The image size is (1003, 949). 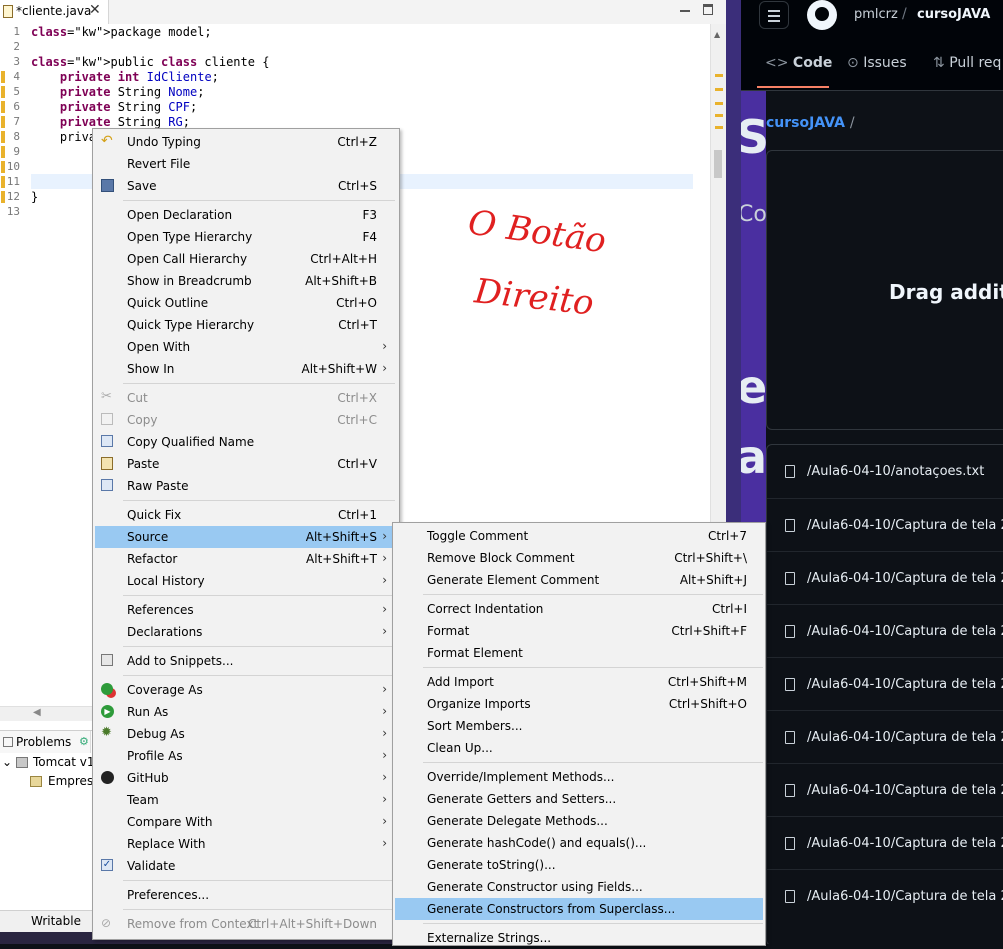 I want to click on tab-problems: Problems, so click(x=45, y=742).